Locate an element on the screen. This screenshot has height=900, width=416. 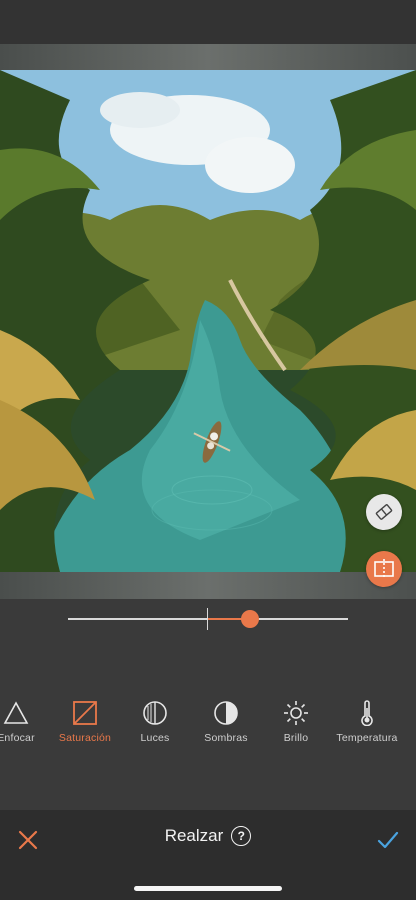
tool-label: Sombras is located at coordinates (226, 738).